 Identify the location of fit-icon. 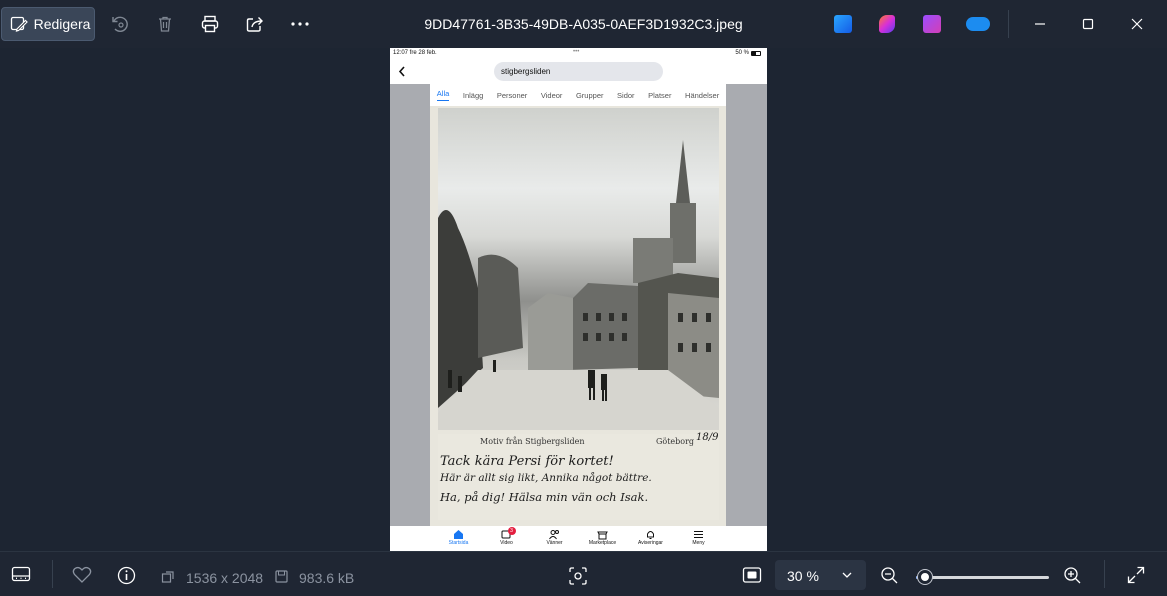
(752, 575).